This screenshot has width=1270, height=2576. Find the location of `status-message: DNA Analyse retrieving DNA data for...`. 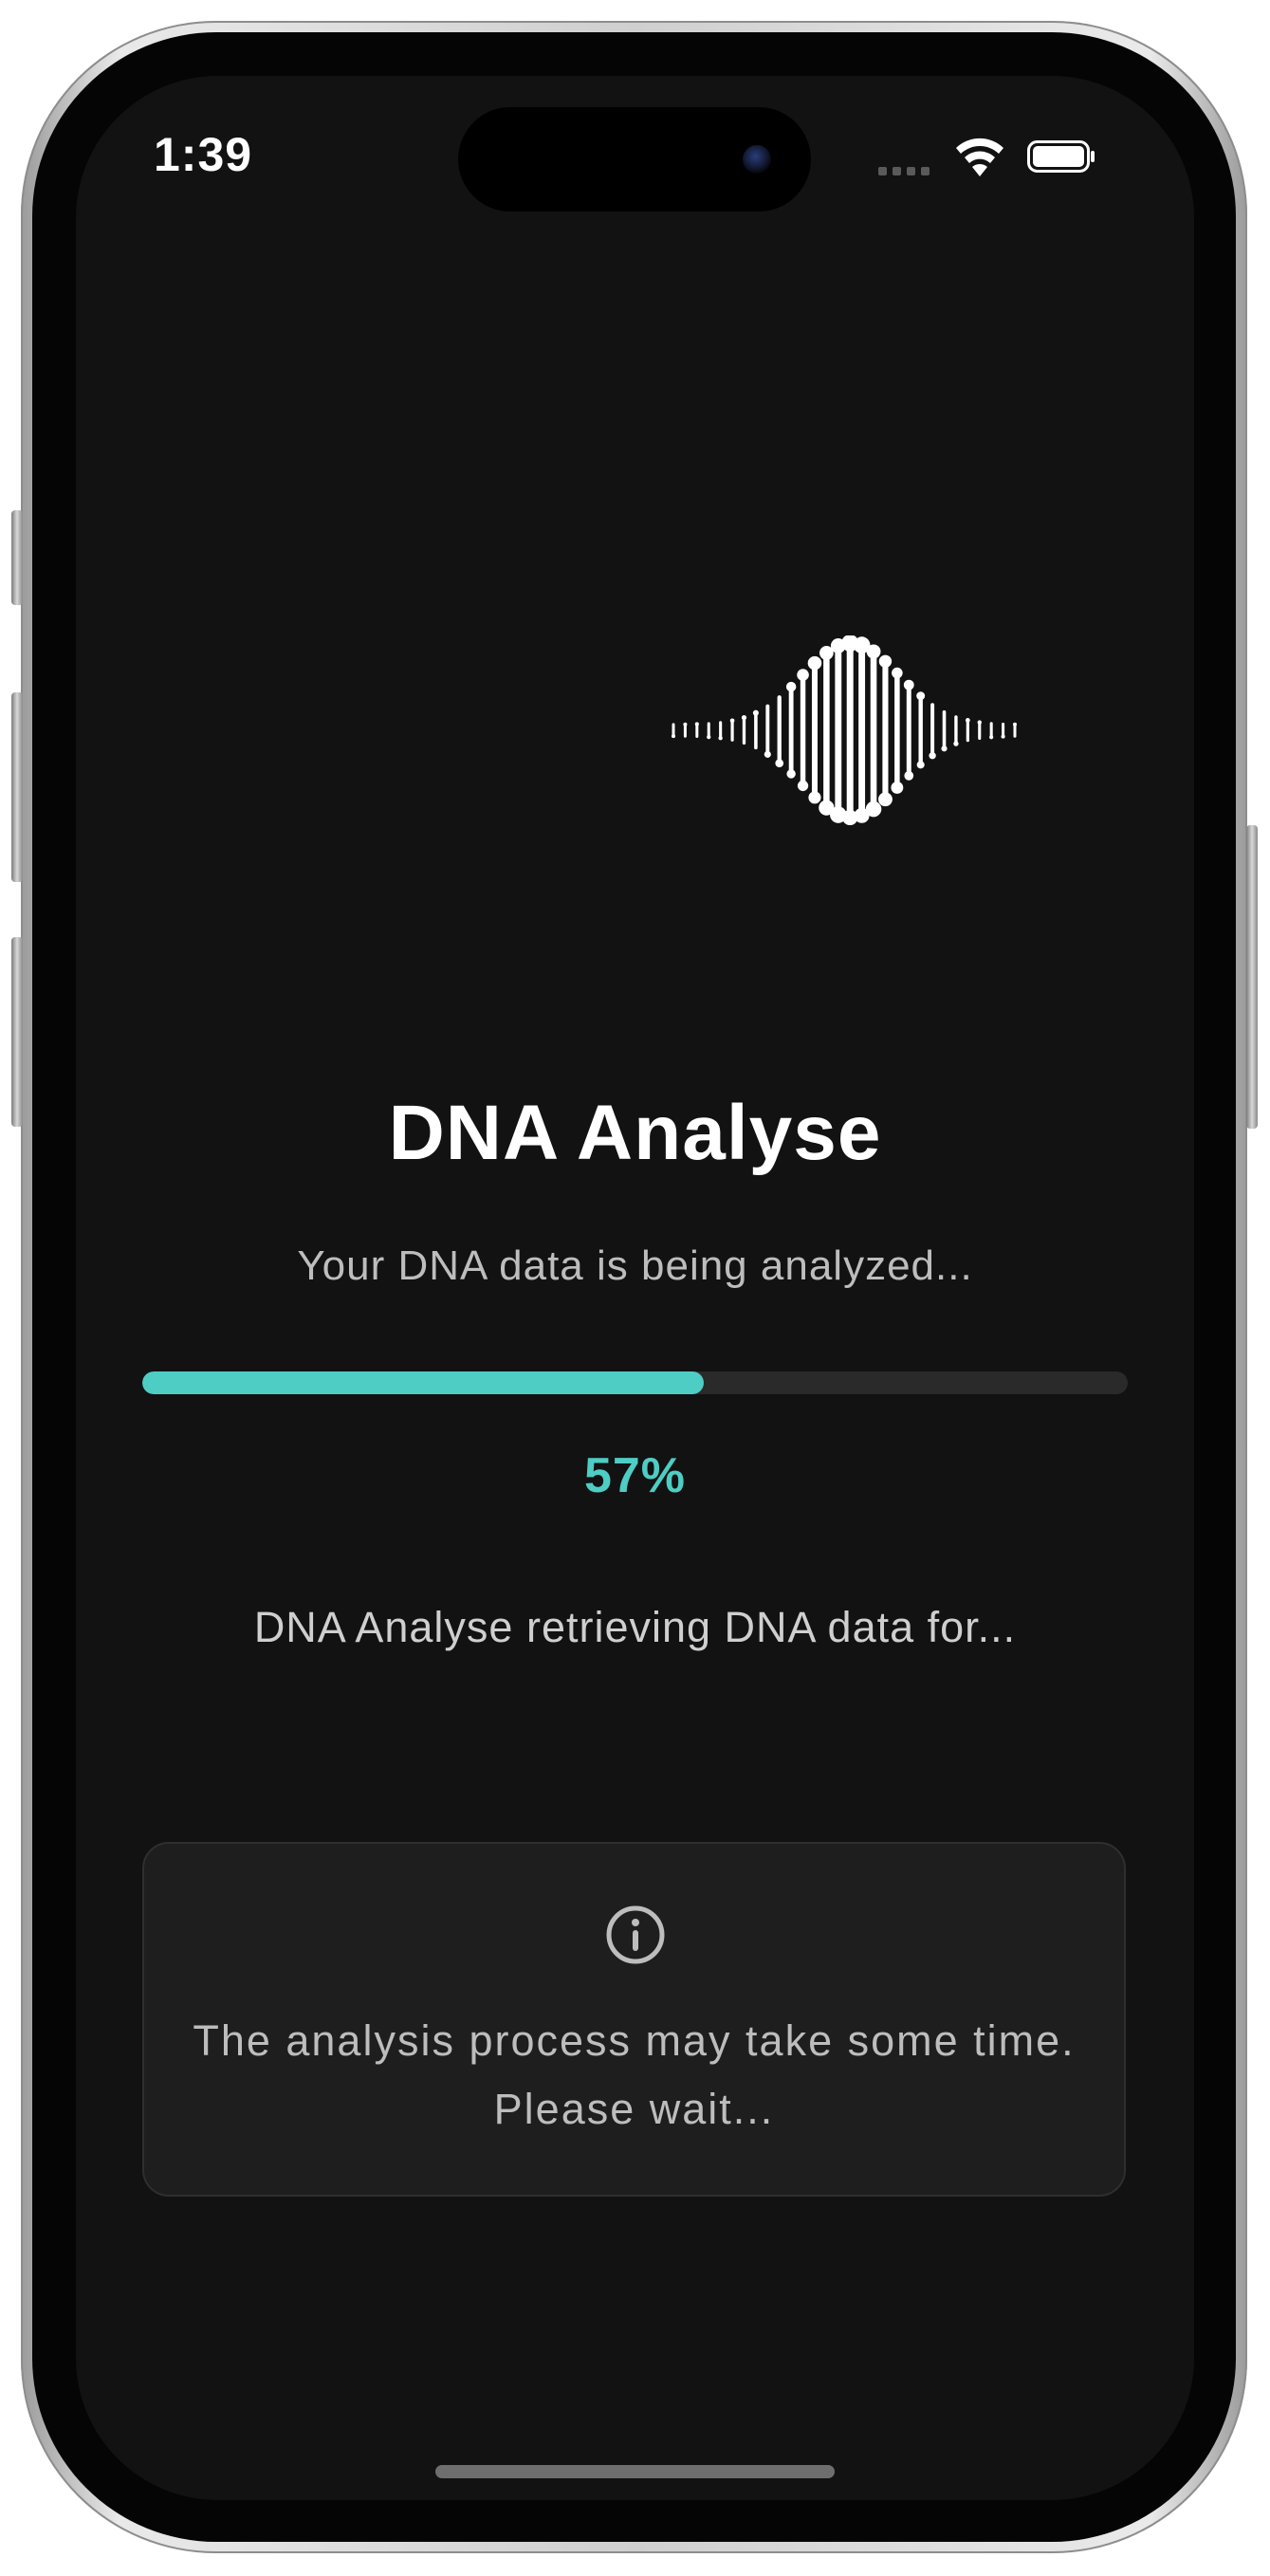

status-message: DNA Analyse retrieving DNA data for... is located at coordinates (635, 1627).